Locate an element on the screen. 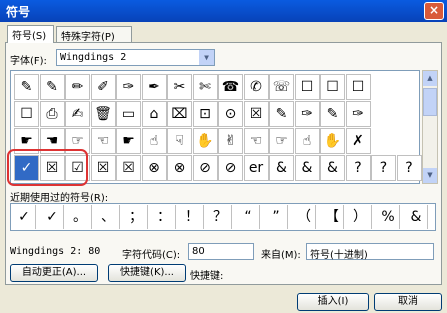  recent-symbol-cell: % is located at coordinates (388, 217).